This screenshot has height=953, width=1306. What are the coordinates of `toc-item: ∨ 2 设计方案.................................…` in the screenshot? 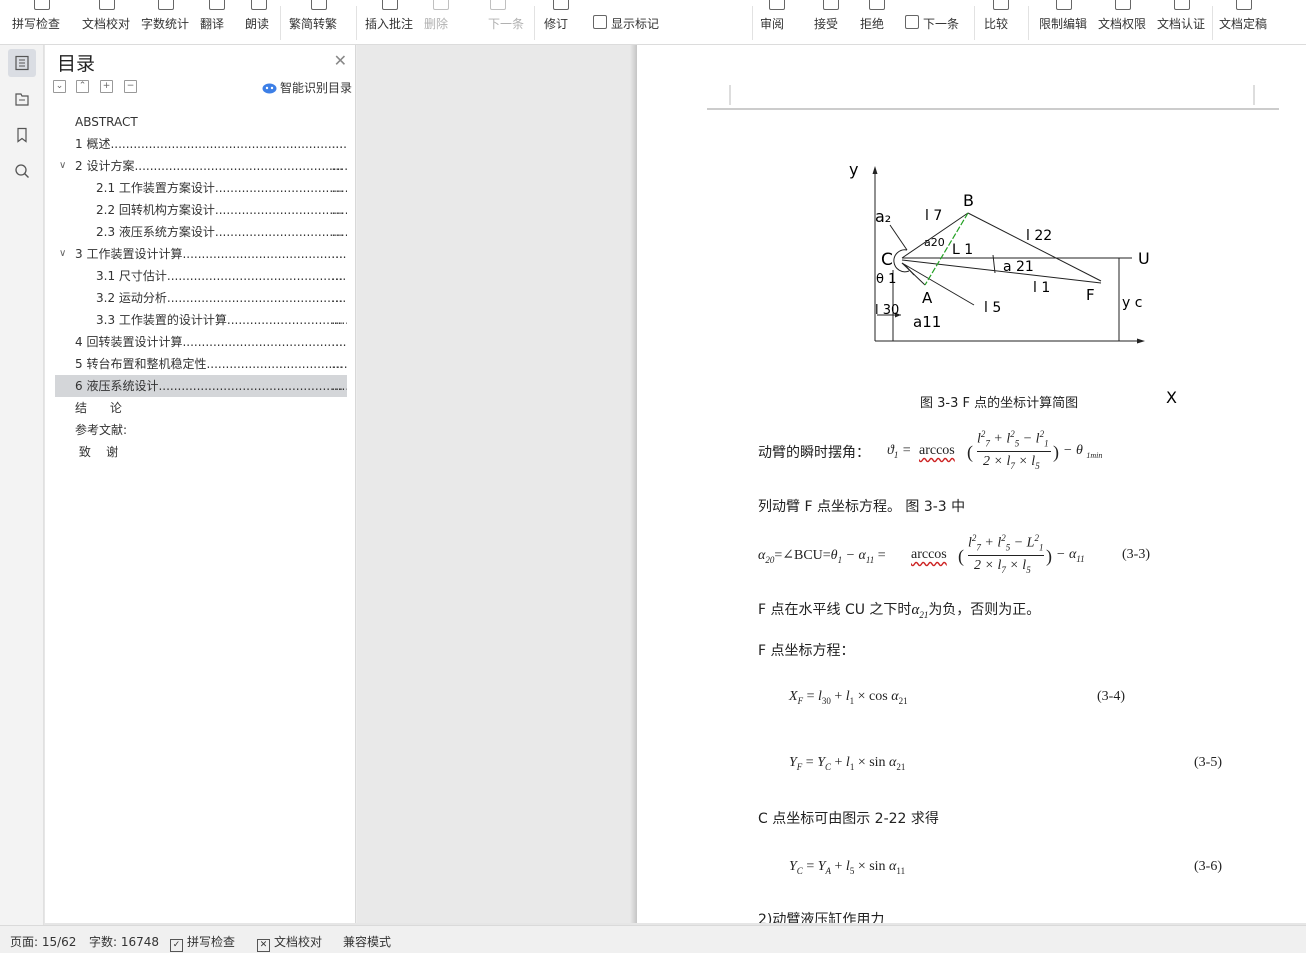 It's located at (201, 166).